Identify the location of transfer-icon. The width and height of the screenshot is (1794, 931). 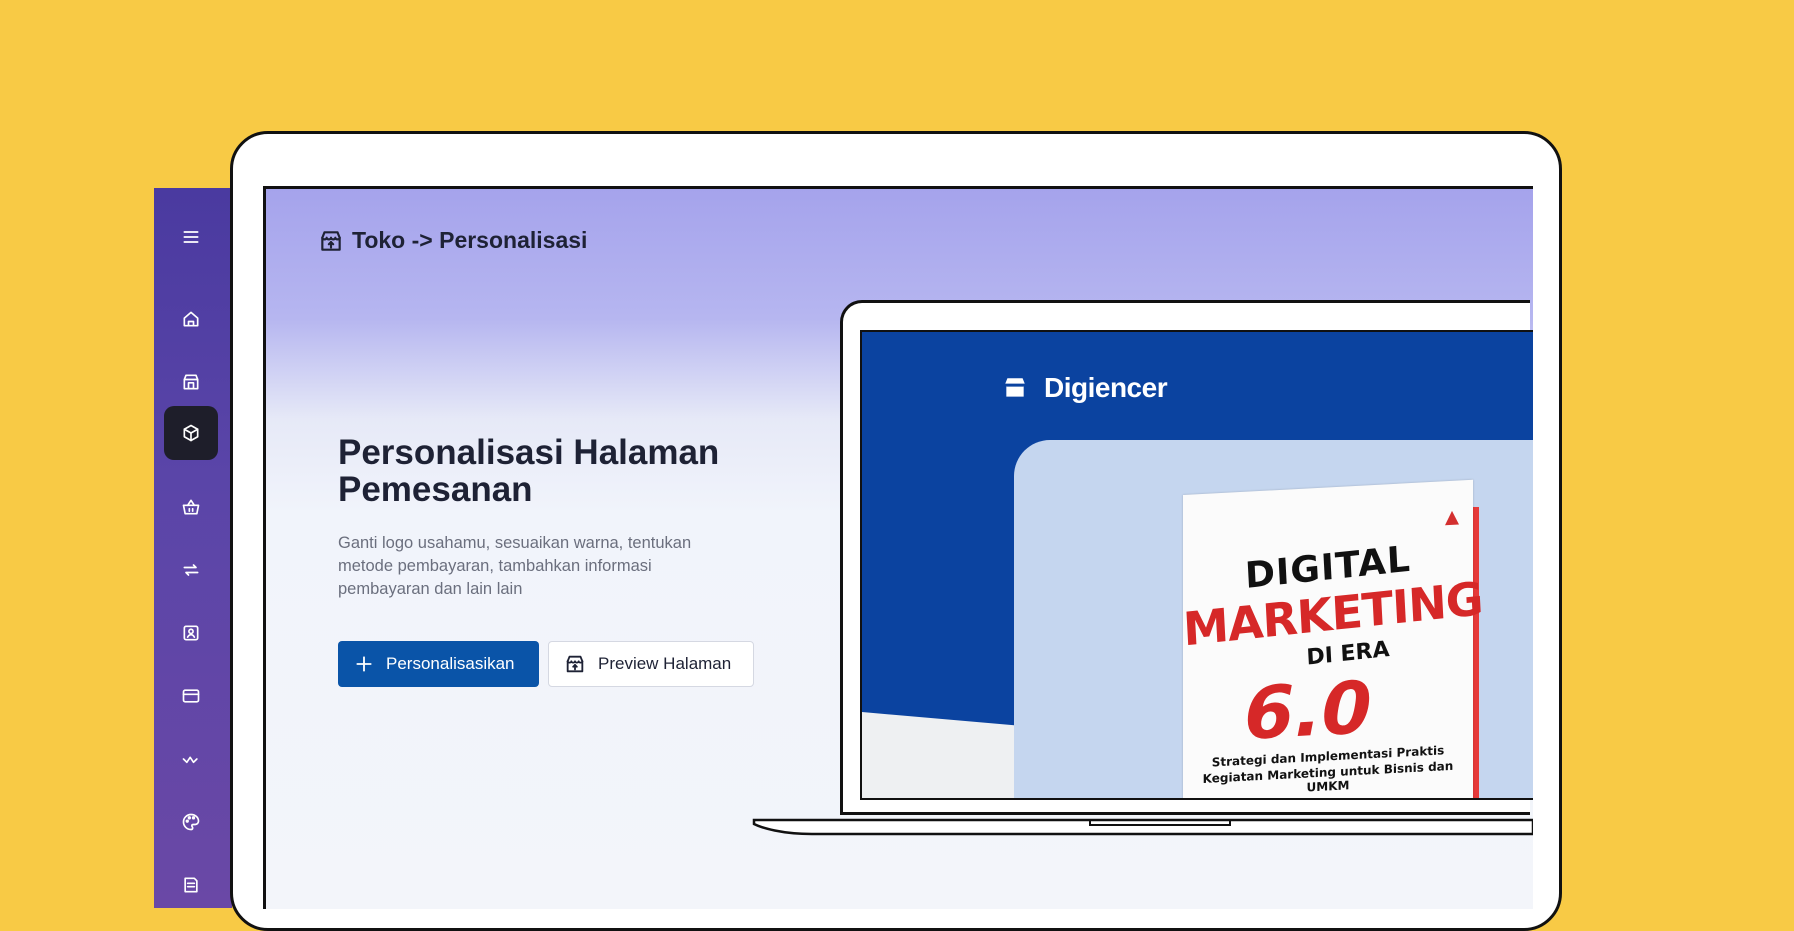
(191, 570).